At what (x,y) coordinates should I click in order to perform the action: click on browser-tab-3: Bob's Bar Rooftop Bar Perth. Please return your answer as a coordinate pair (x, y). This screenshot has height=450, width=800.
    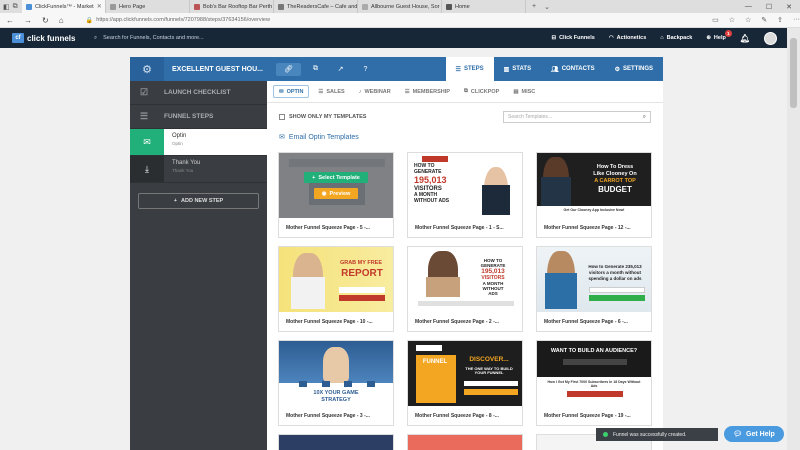
    Looking at the image, I should click on (232, 6).